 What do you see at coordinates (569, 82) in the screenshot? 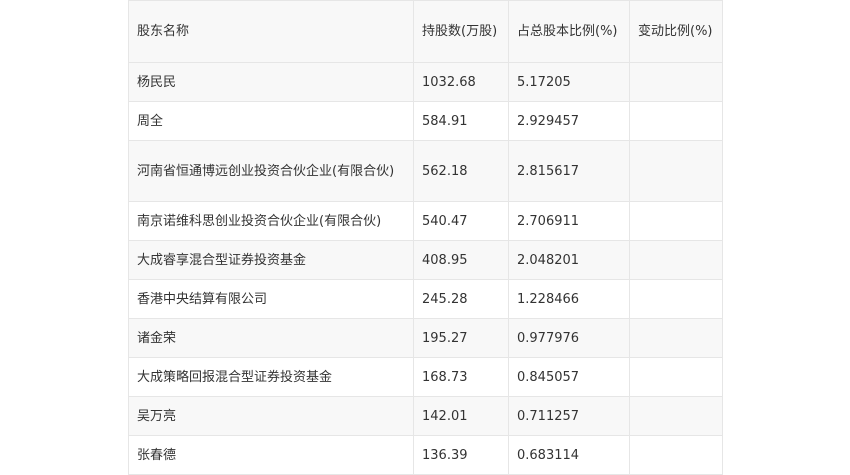
I see `cell-ratio: 5.17205` at bounding box center [569, 82].